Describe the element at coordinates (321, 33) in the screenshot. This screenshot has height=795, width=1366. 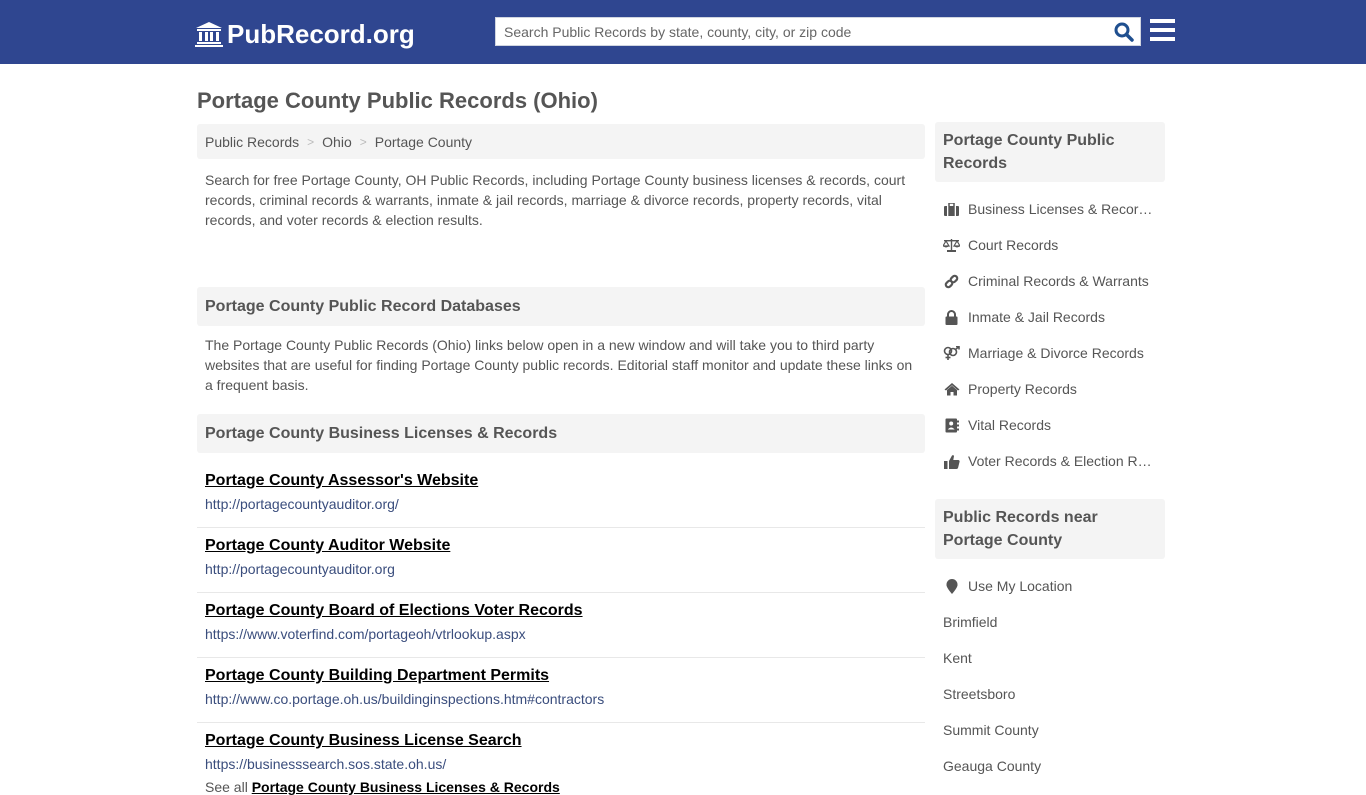
I see `logo-text: PubRecord.org` at that location.